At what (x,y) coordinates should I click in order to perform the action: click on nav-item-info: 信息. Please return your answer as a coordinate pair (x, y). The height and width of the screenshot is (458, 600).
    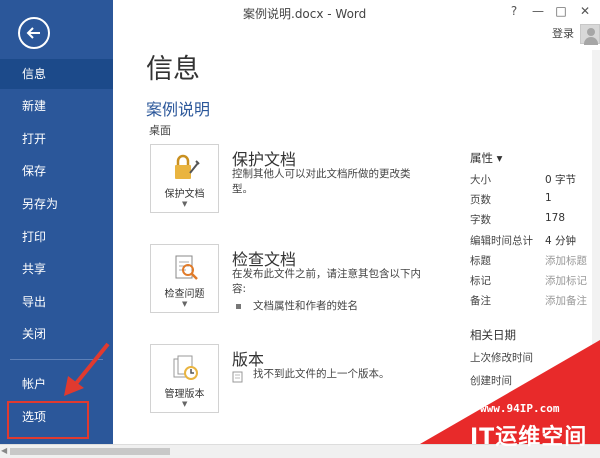
    Looking at the image, I should click on (56, 74).